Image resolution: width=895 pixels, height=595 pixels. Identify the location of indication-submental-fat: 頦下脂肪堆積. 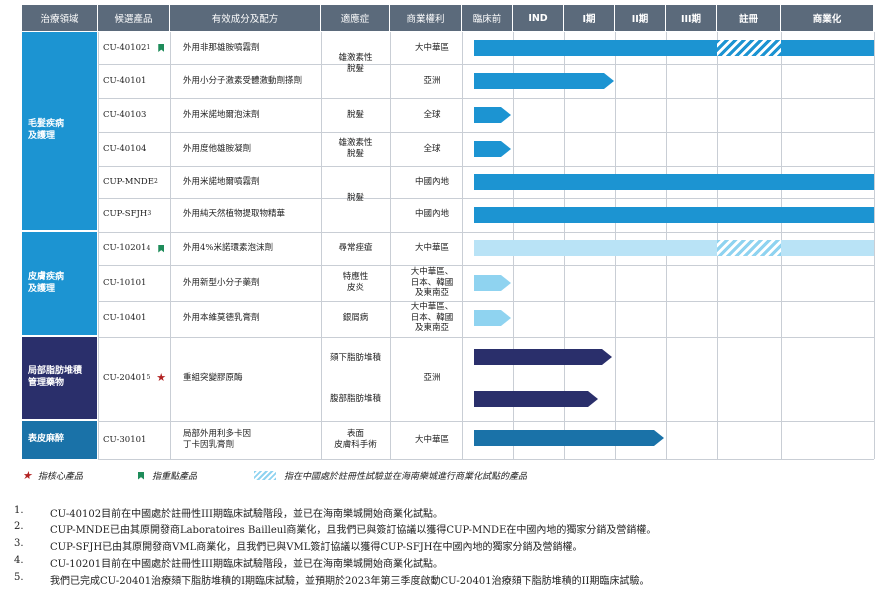
(355, 357).